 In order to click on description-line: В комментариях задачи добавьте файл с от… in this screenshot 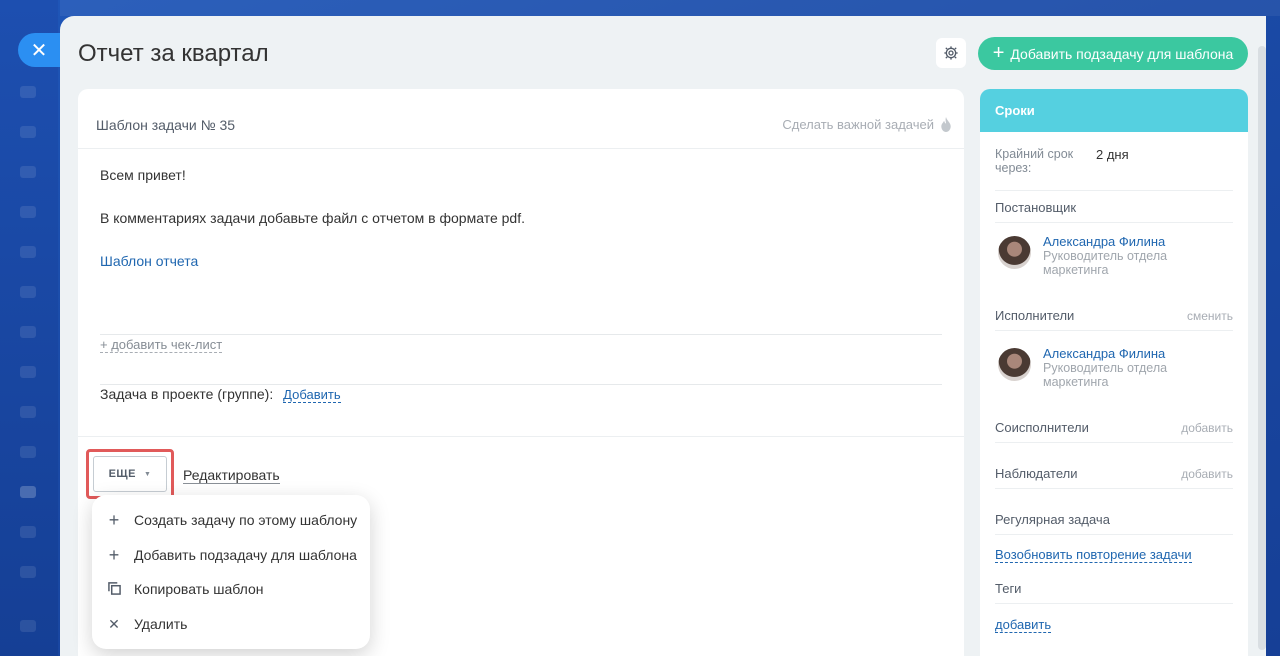, I will do `click(312, 218)`.